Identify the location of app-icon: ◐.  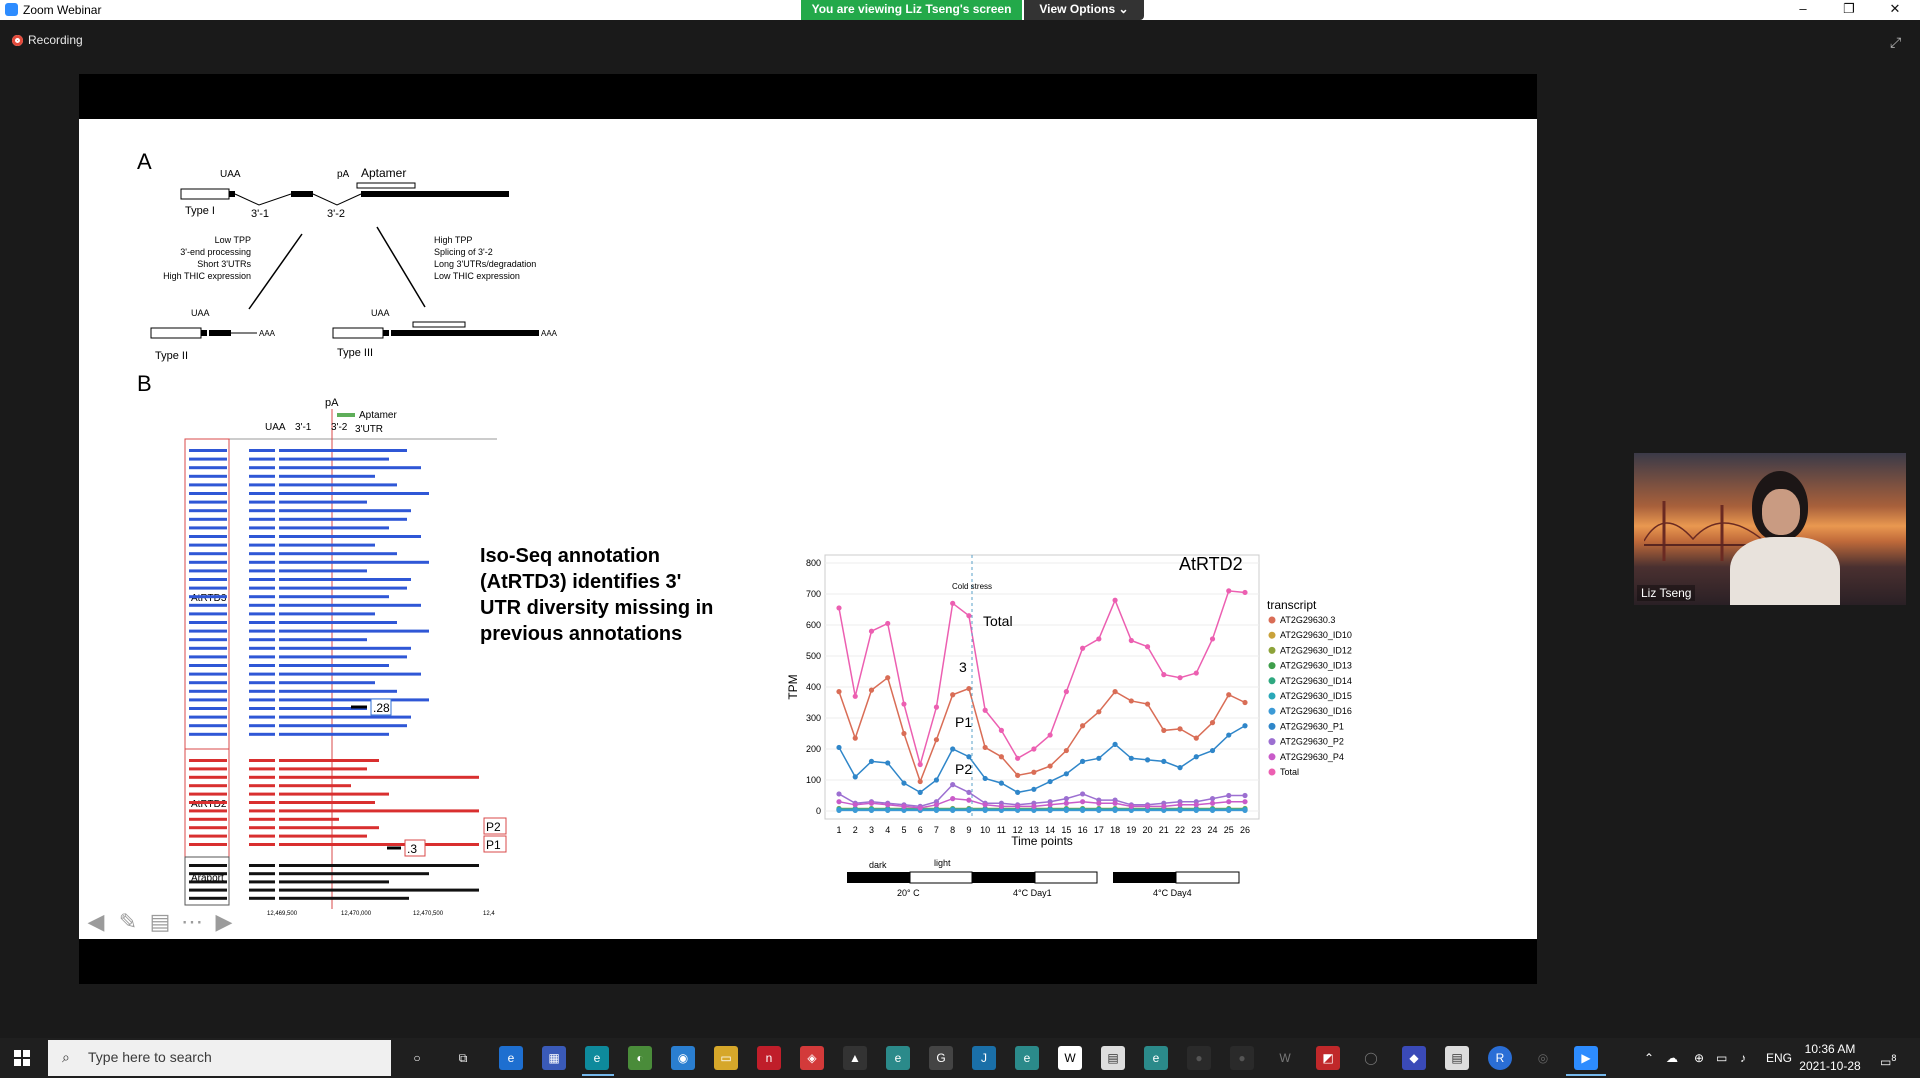
(640, 1058).